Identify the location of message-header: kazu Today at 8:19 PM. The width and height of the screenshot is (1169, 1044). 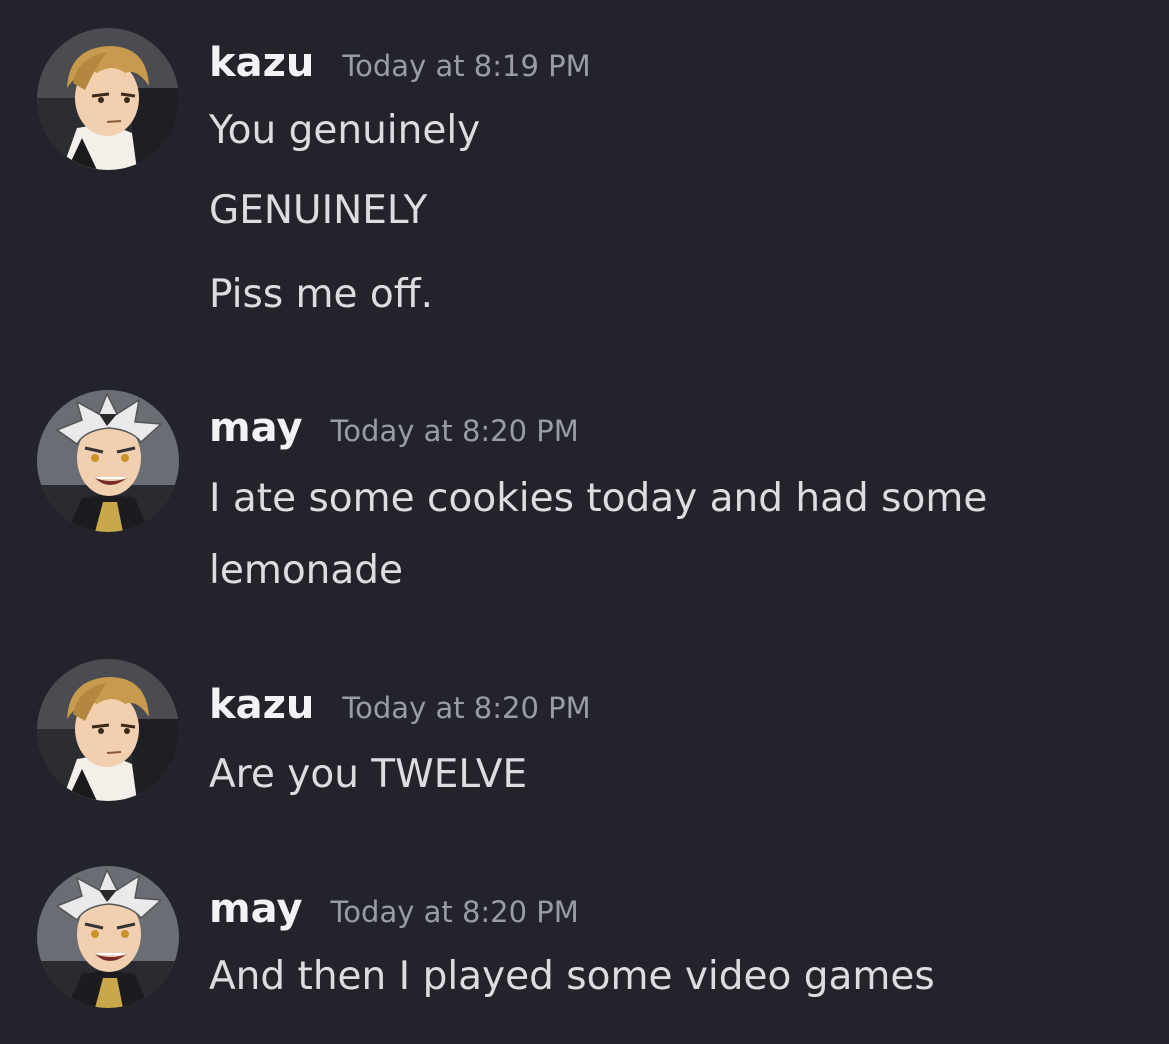
(400, 65).